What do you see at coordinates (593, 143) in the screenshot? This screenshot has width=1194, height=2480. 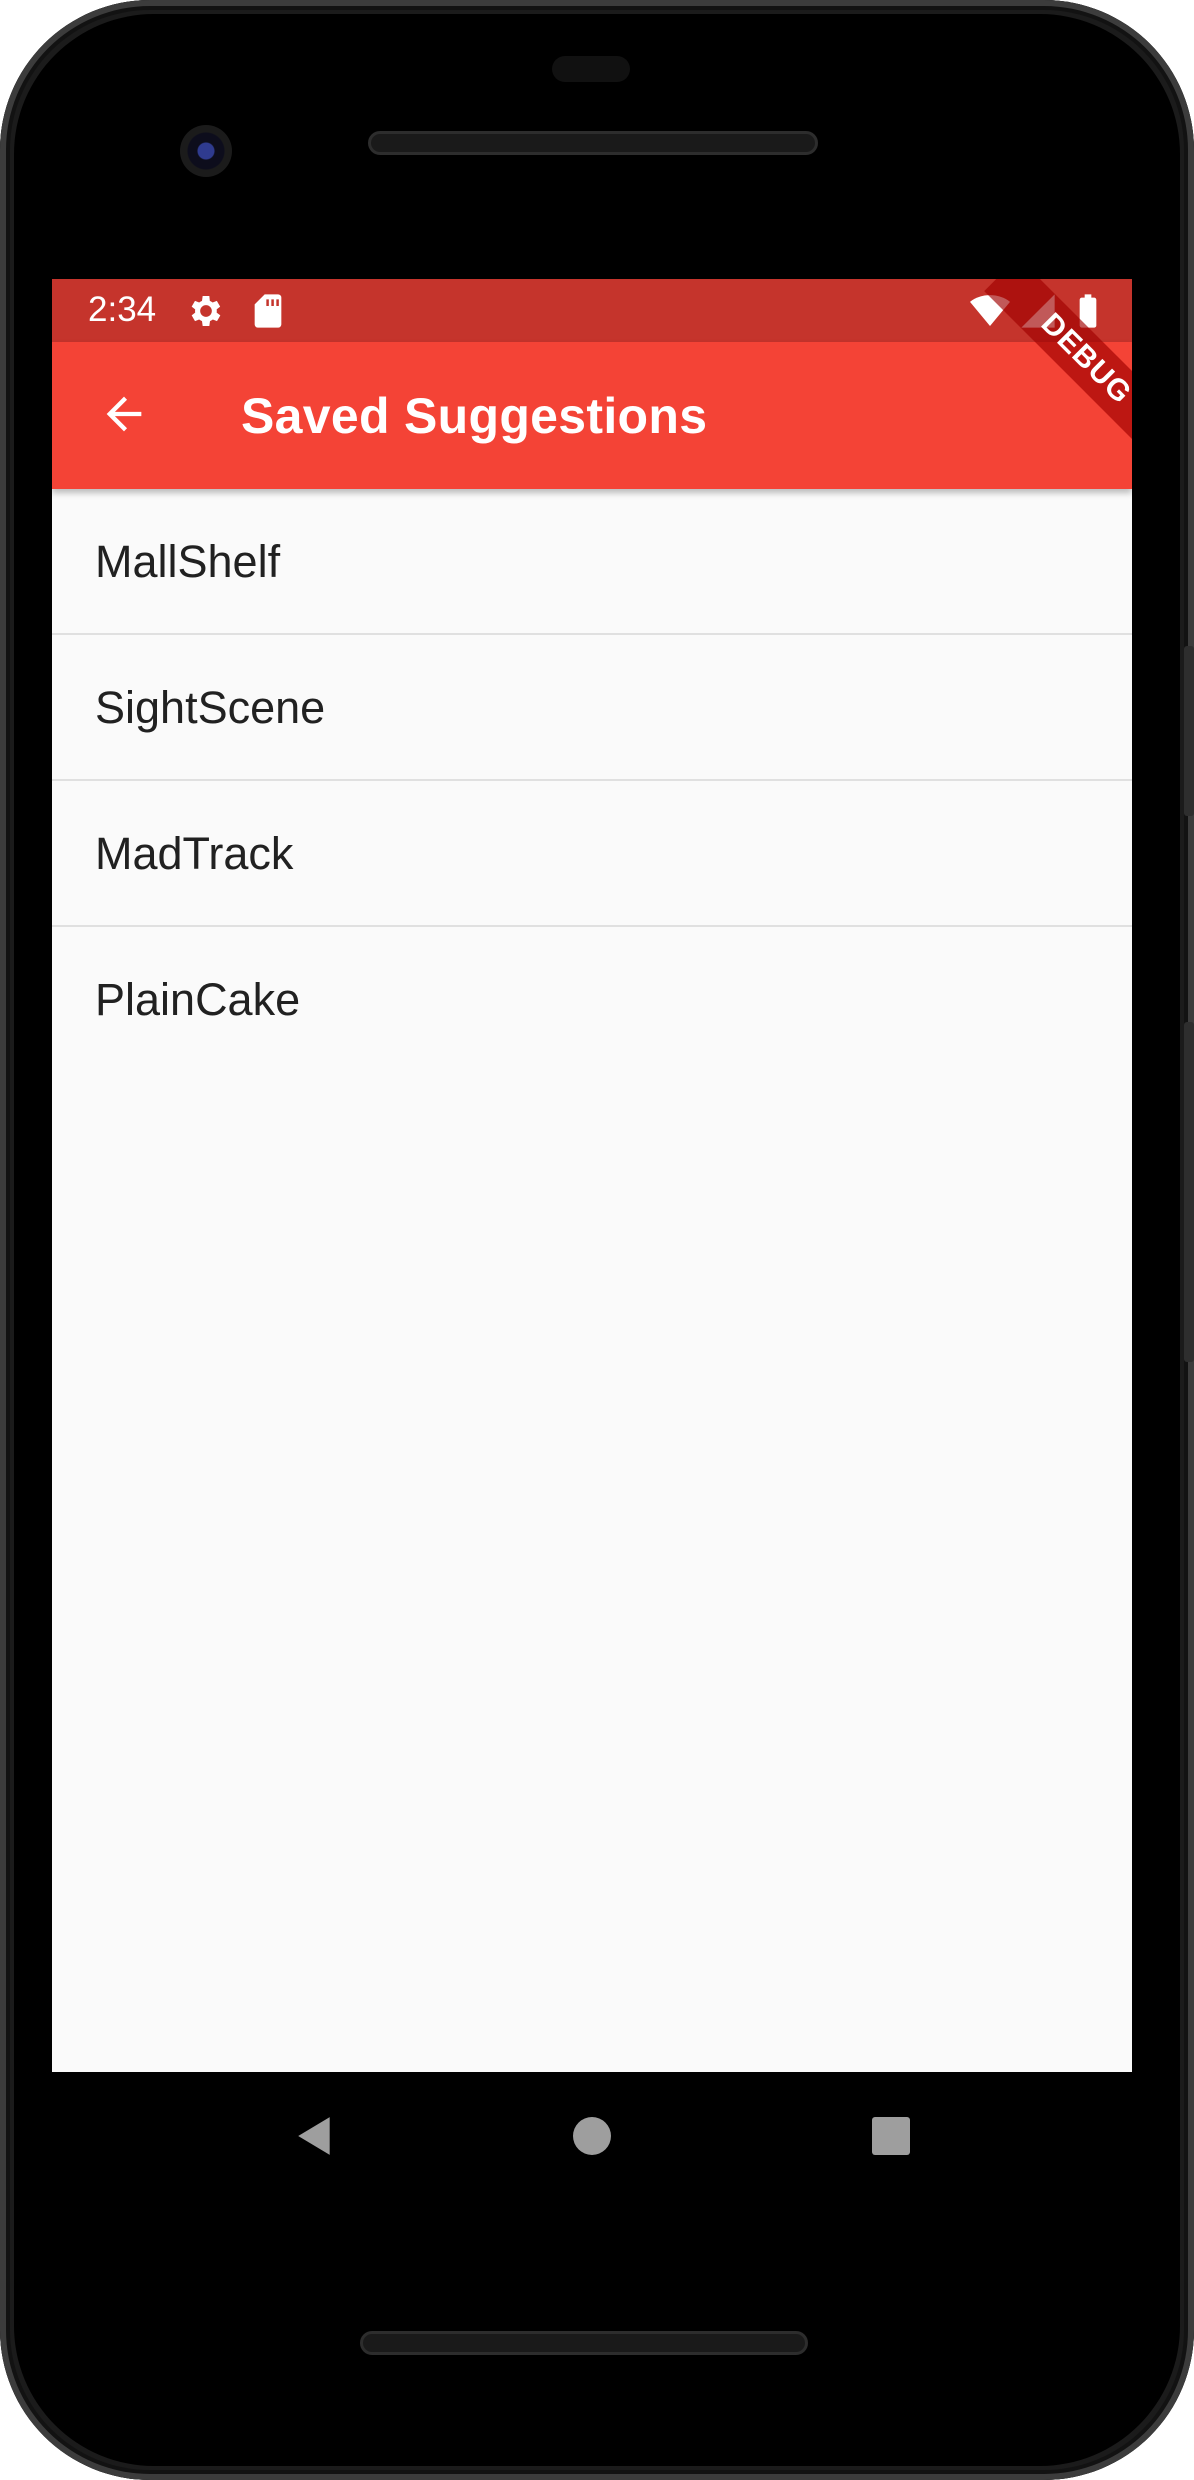 I see `earpiece-speaker` at bounding box center [593, 143].